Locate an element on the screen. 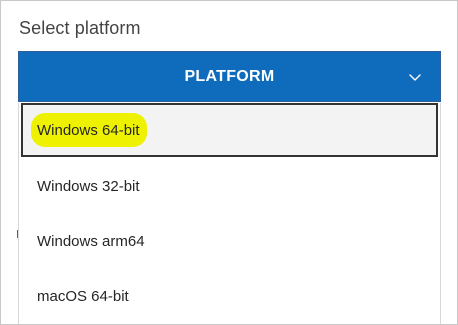  option-label: macOS 64-bit is located at coordinates (83, 296).